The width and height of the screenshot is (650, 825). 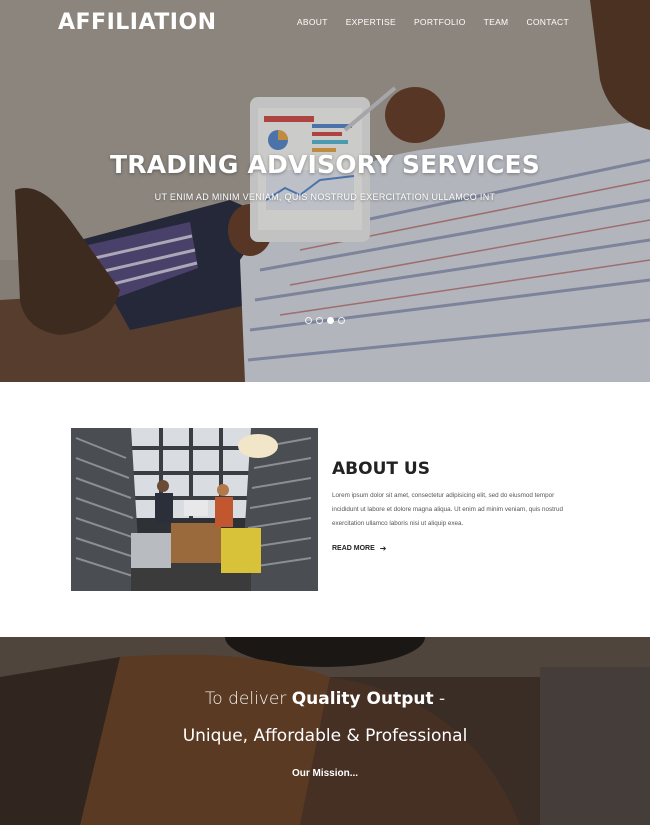 I want to click on about-office-photo, so click(x=194, y=509).